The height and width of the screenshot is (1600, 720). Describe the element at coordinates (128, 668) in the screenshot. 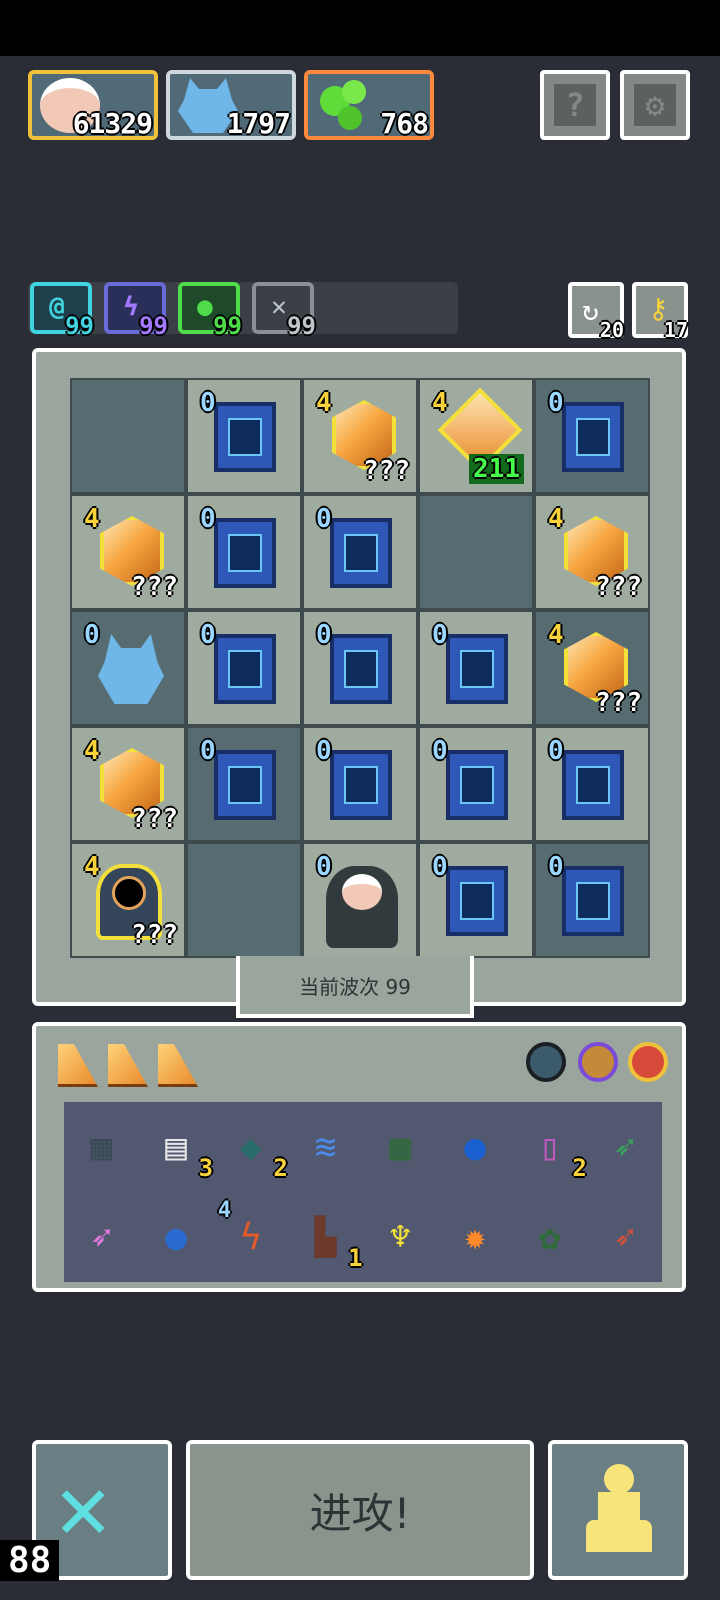

I see `board-cell-monster: 0` at that location.